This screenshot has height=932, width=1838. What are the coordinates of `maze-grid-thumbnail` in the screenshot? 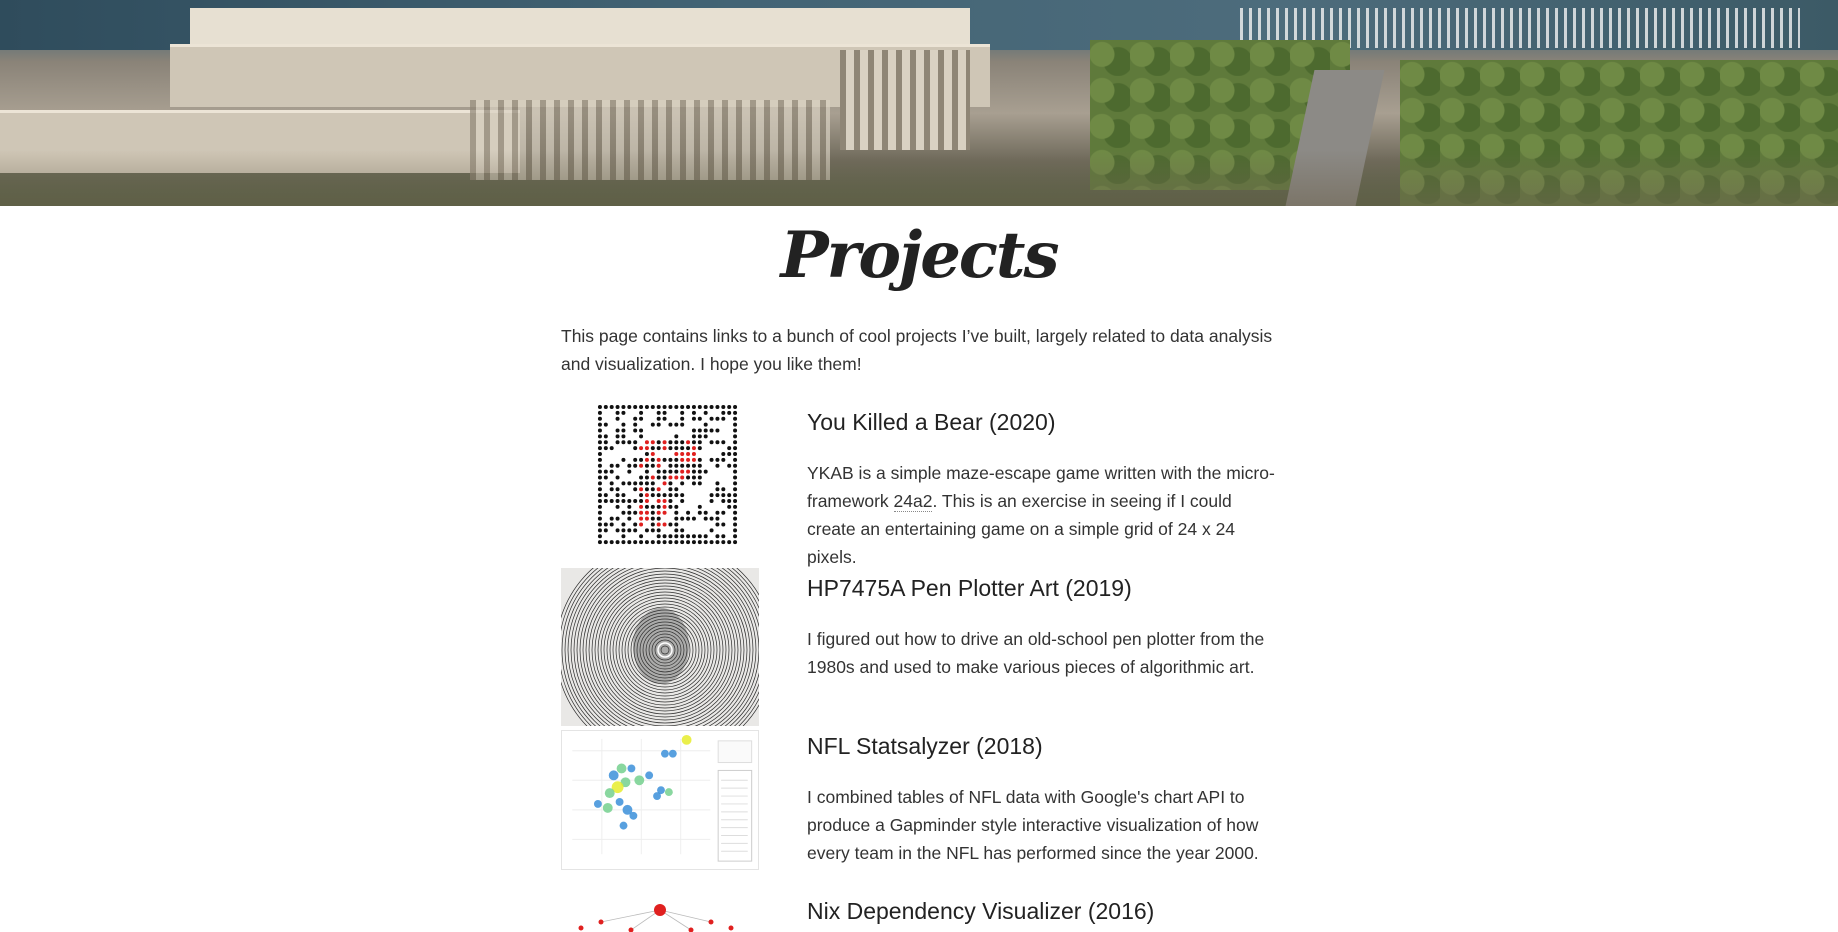 It's located at (667, 474).